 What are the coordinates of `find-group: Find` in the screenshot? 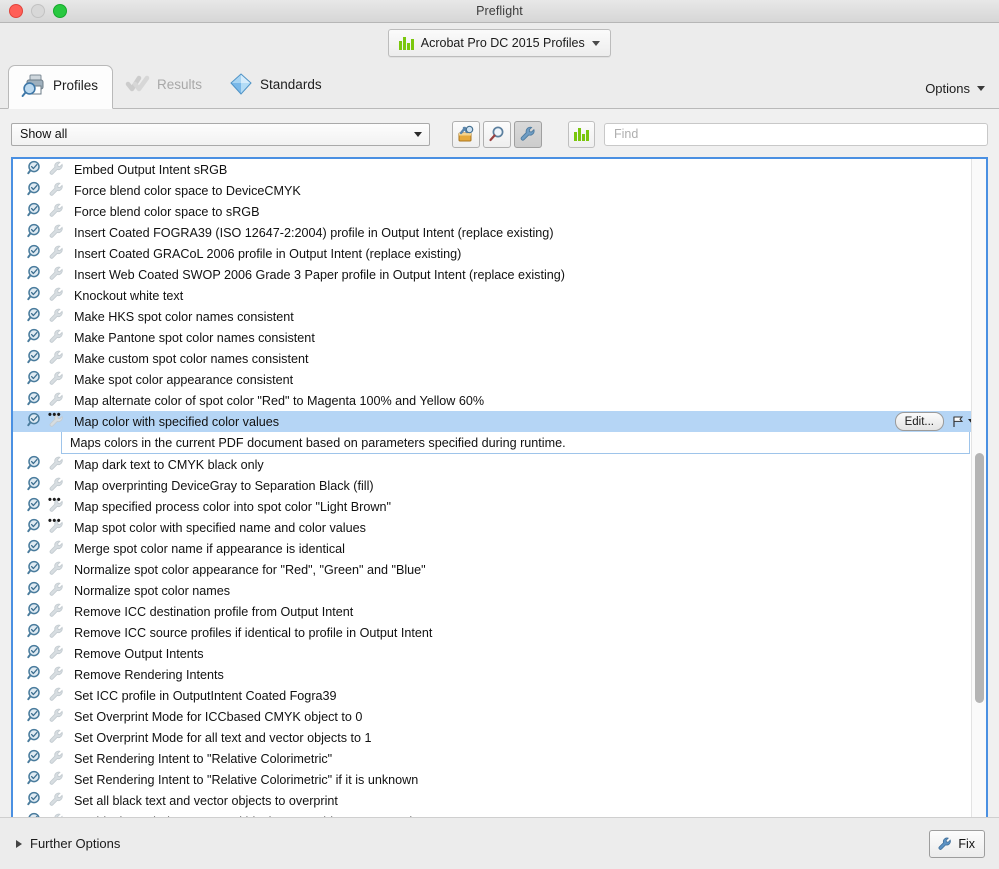 It's located at (778, 134).